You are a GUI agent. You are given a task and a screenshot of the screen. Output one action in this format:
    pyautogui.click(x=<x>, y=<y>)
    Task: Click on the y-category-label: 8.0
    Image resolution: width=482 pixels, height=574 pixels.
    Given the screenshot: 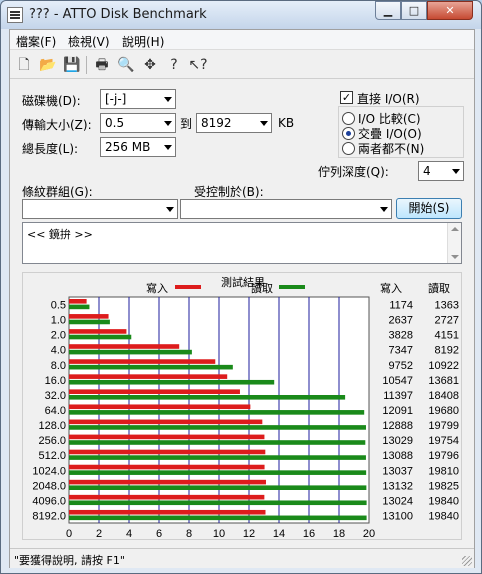 What is the action you would take?
    pyautogui.click(x=58, y=366)
    